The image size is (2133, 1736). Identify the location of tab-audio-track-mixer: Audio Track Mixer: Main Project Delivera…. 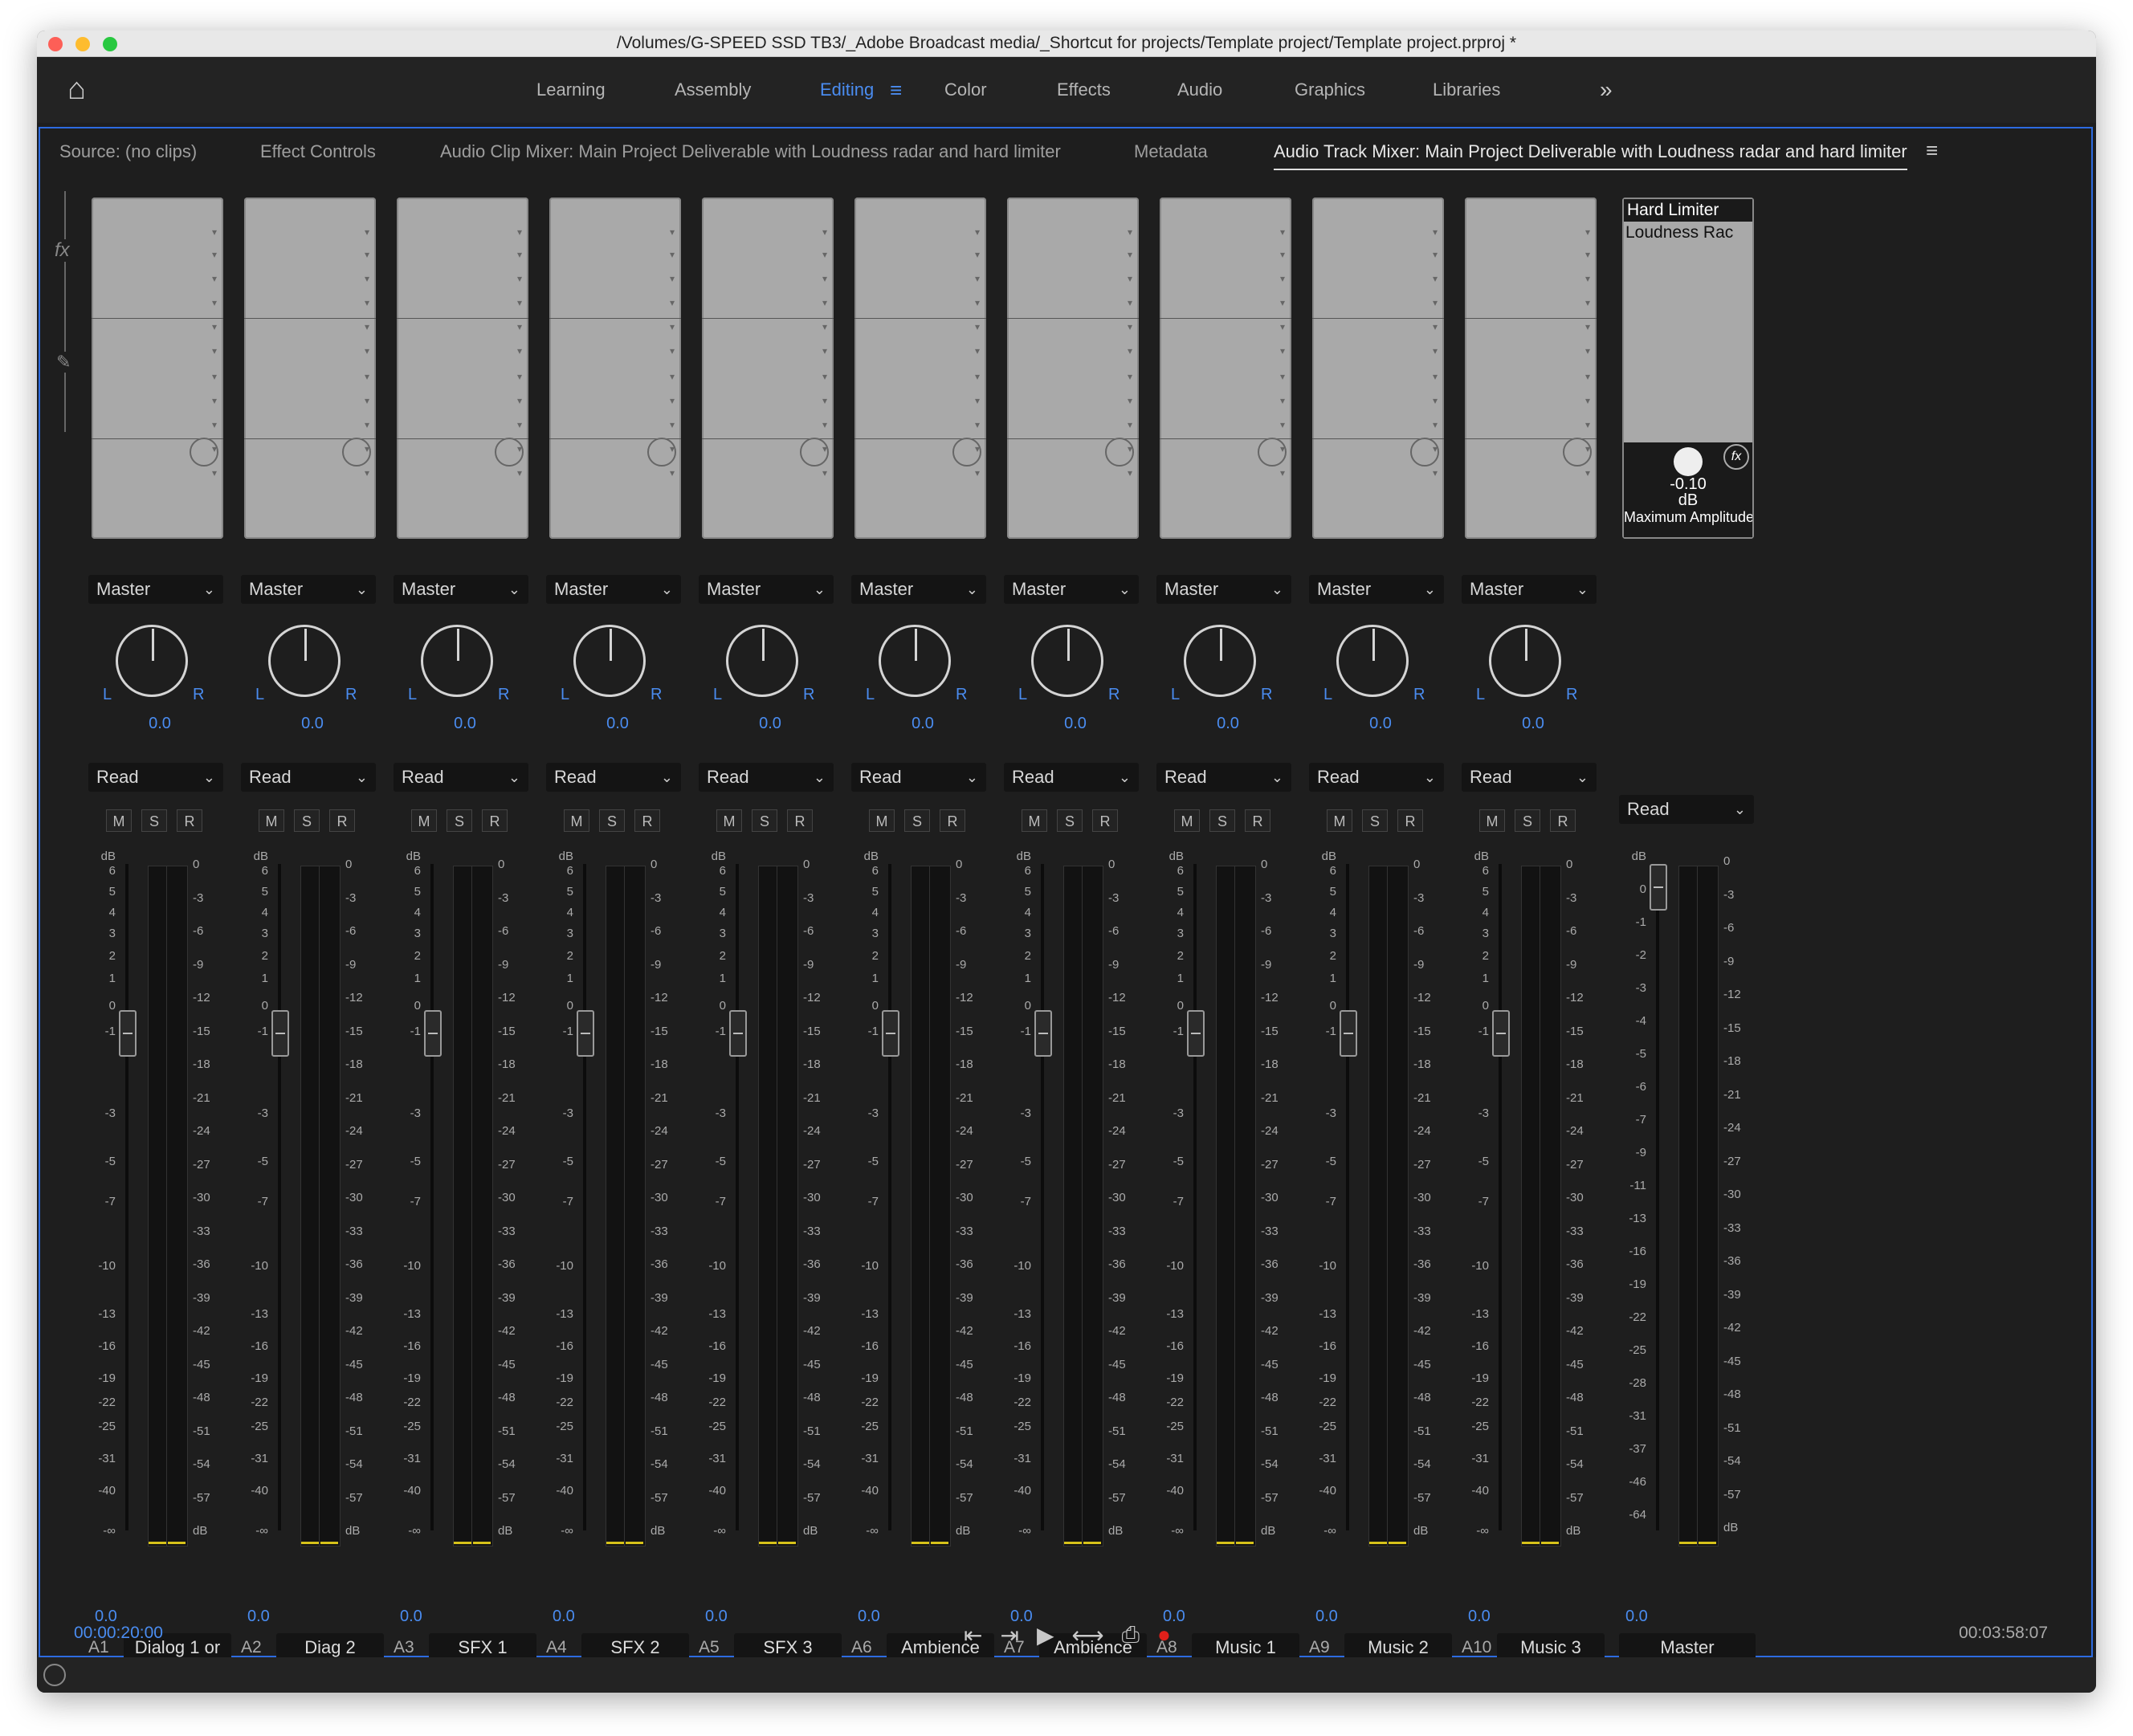
(1590, 155).